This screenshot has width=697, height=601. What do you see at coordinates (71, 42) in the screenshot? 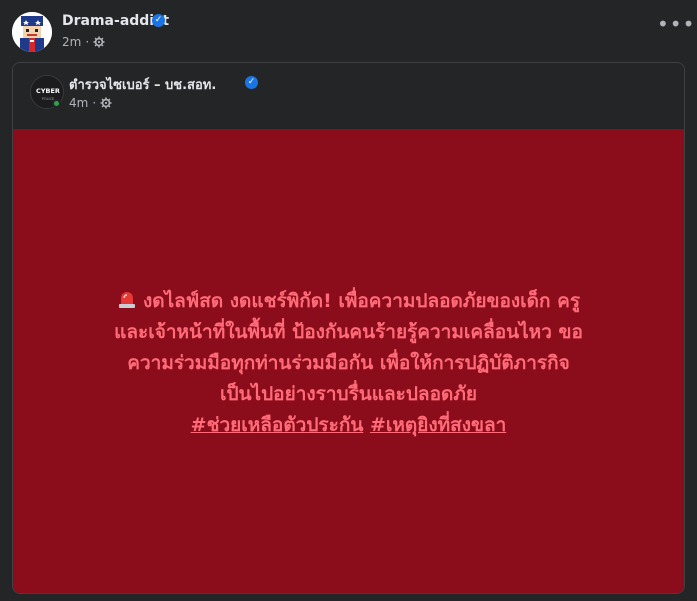
I see `post-time: 2m` at bounding box center [71, 42].